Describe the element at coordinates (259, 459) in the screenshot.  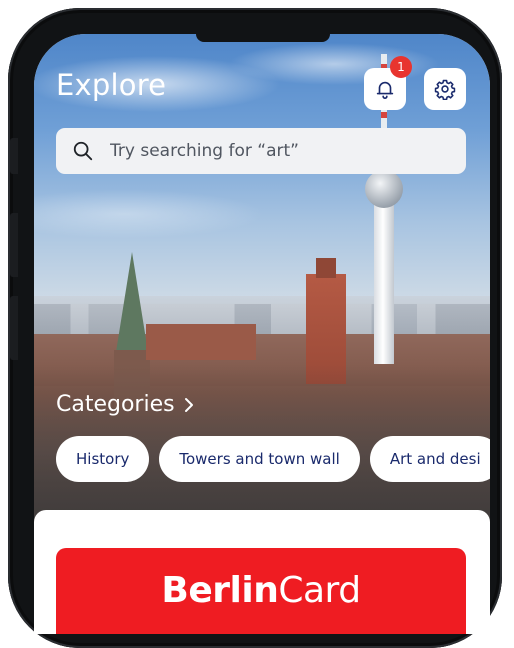
I see `category-chip-towers: Towers and town wall` at that location.